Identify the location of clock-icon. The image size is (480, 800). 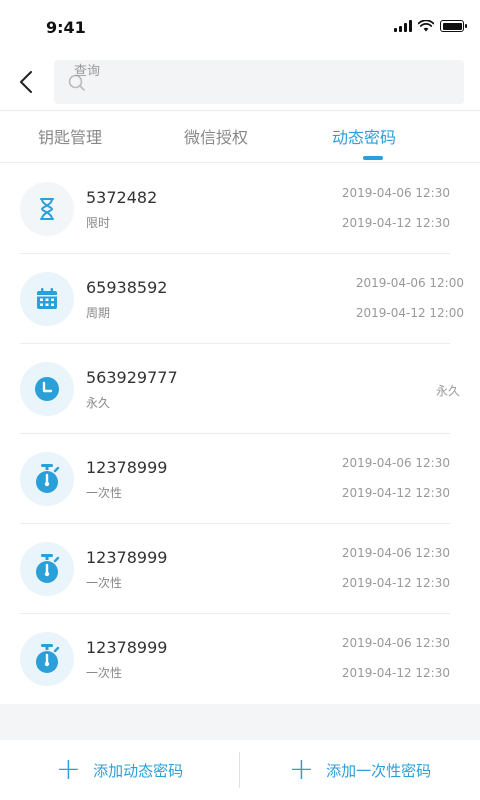
(47, 389).